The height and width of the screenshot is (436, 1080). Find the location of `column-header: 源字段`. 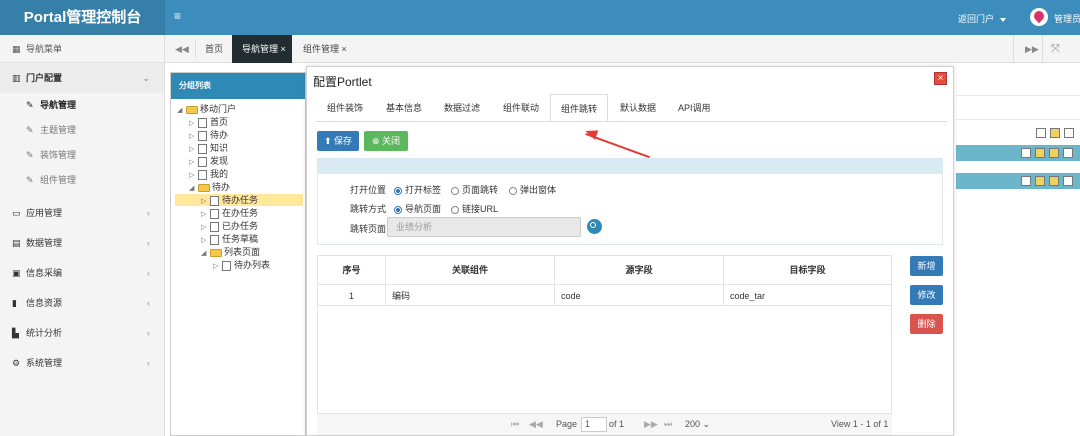

column-header: 源字段 is located at coordinates (639, 270).